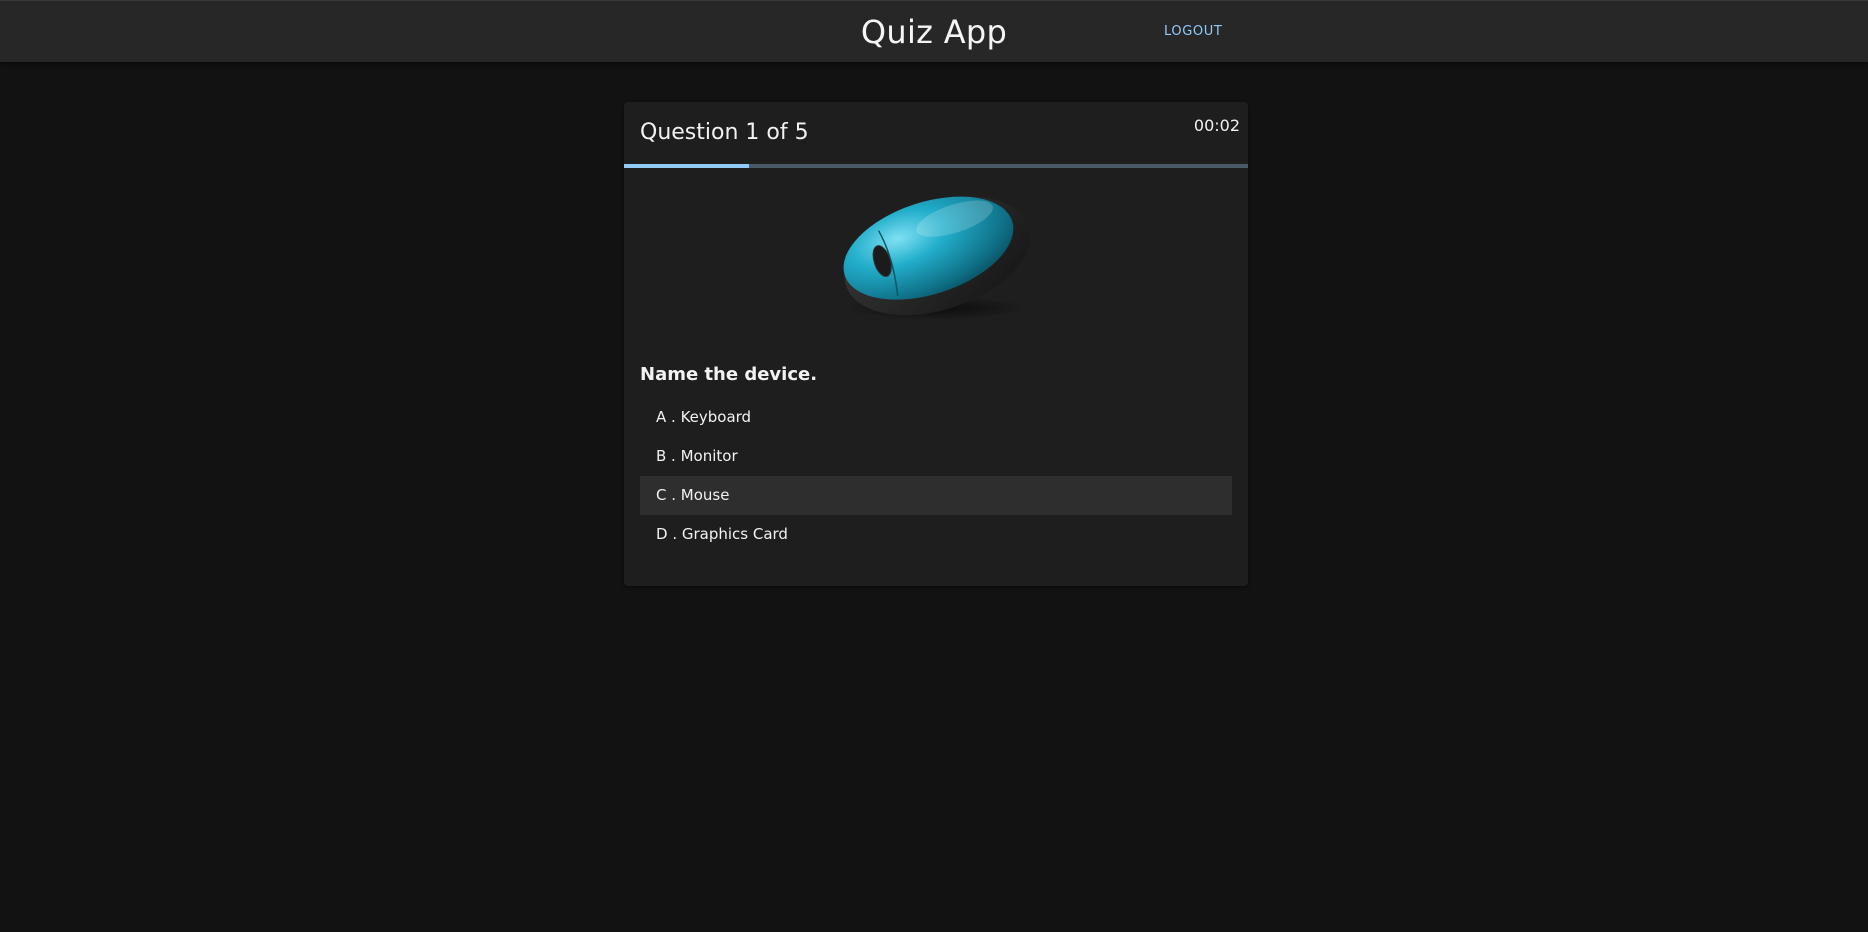  What do you see at coordinates (1216, 125) in the screenshot?
I see `timer: 00:02` at bounding box center [1216, 125].